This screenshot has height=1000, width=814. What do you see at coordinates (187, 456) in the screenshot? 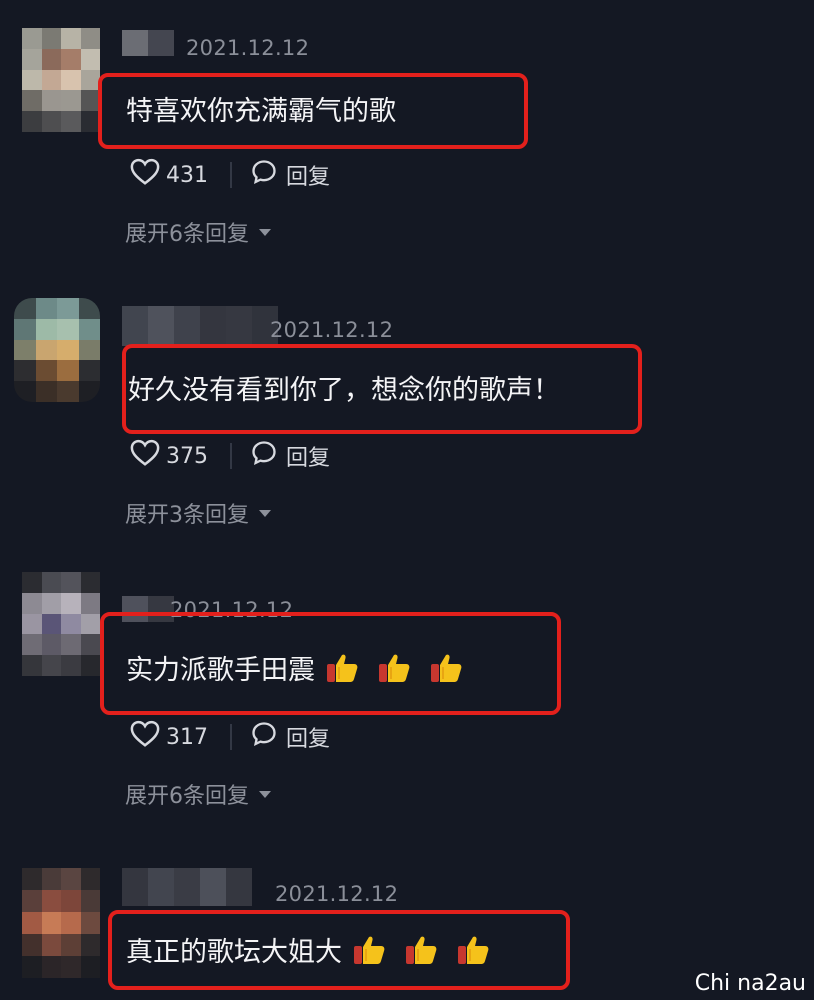
I see `like-count: 375` at bounding box center [187, 456].